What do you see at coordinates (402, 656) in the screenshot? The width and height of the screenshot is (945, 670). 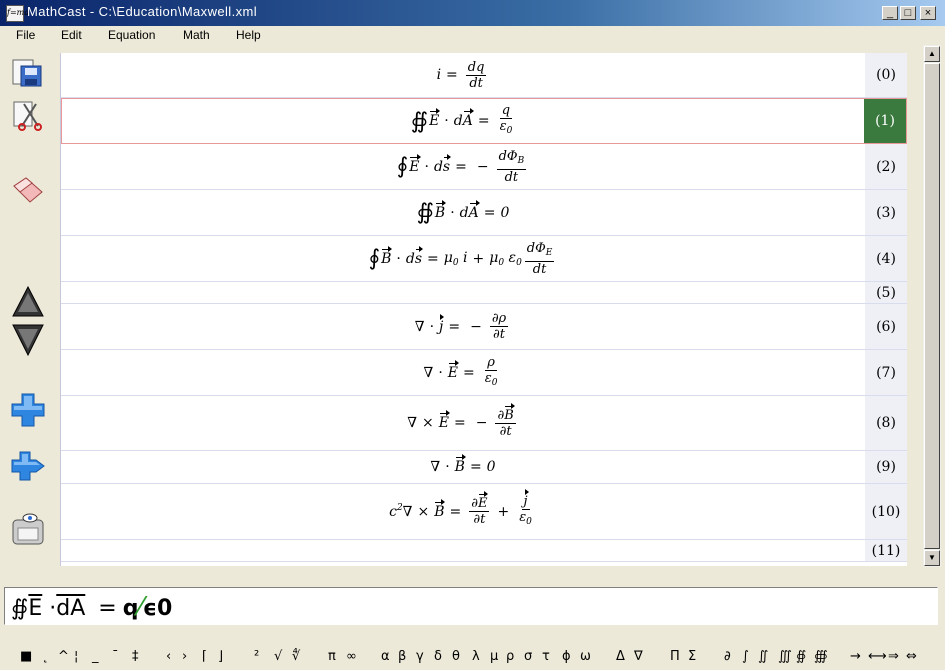 I see `symbol-button: β` at bounding box center [402, 656].